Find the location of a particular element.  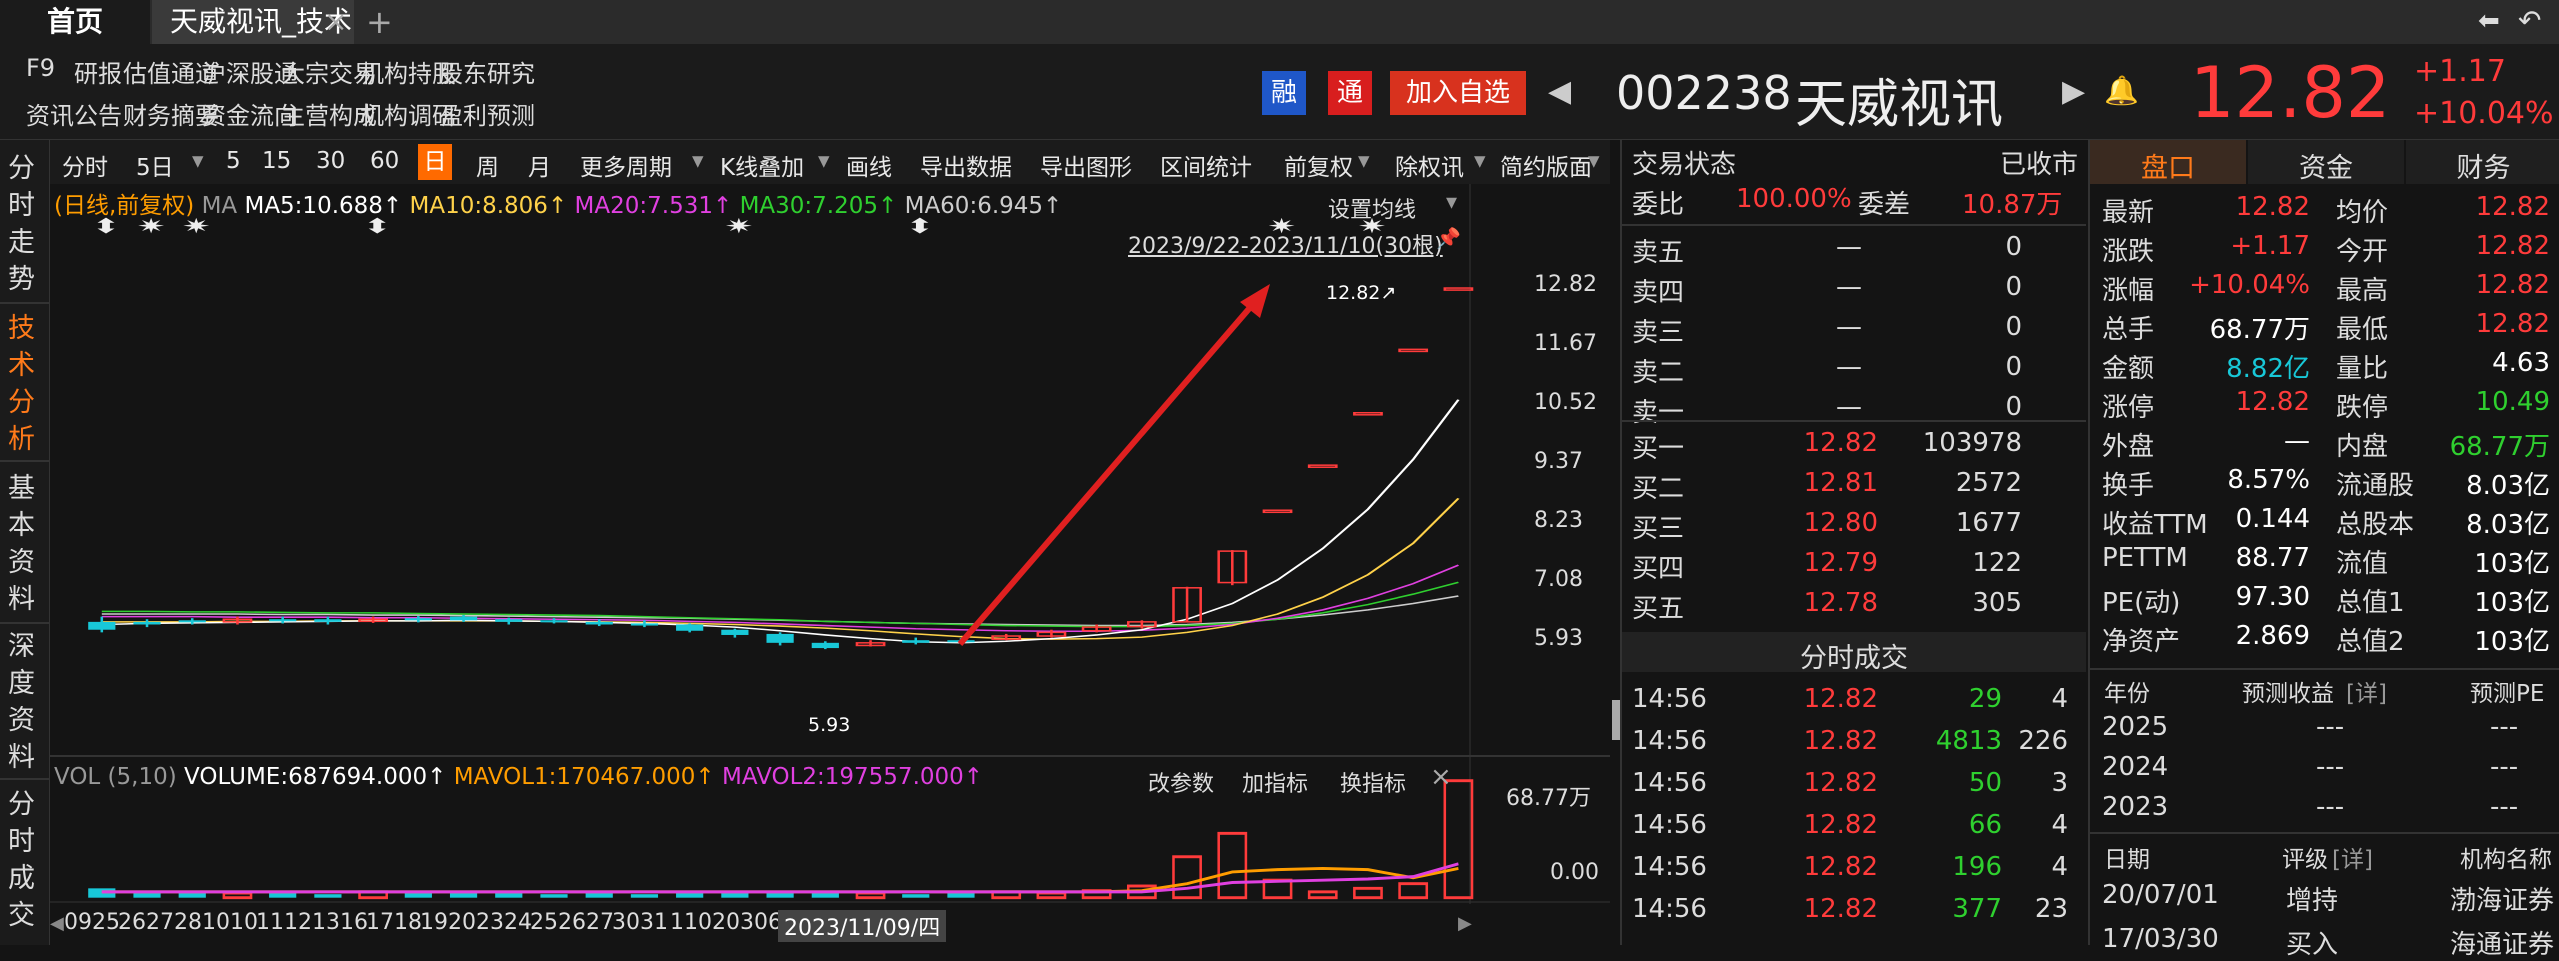

volume-value: VOLUME:687694.000↑ is located at coordinates (315, 777).